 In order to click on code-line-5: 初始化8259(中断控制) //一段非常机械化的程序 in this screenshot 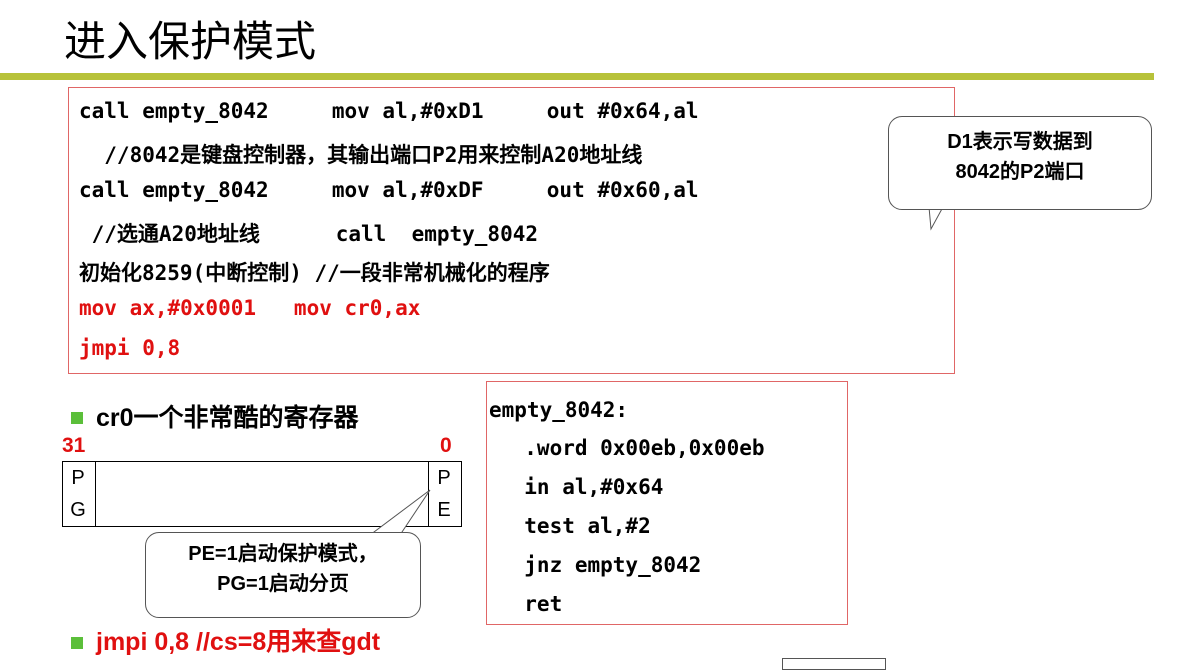, I will do `click(314, 273)`.